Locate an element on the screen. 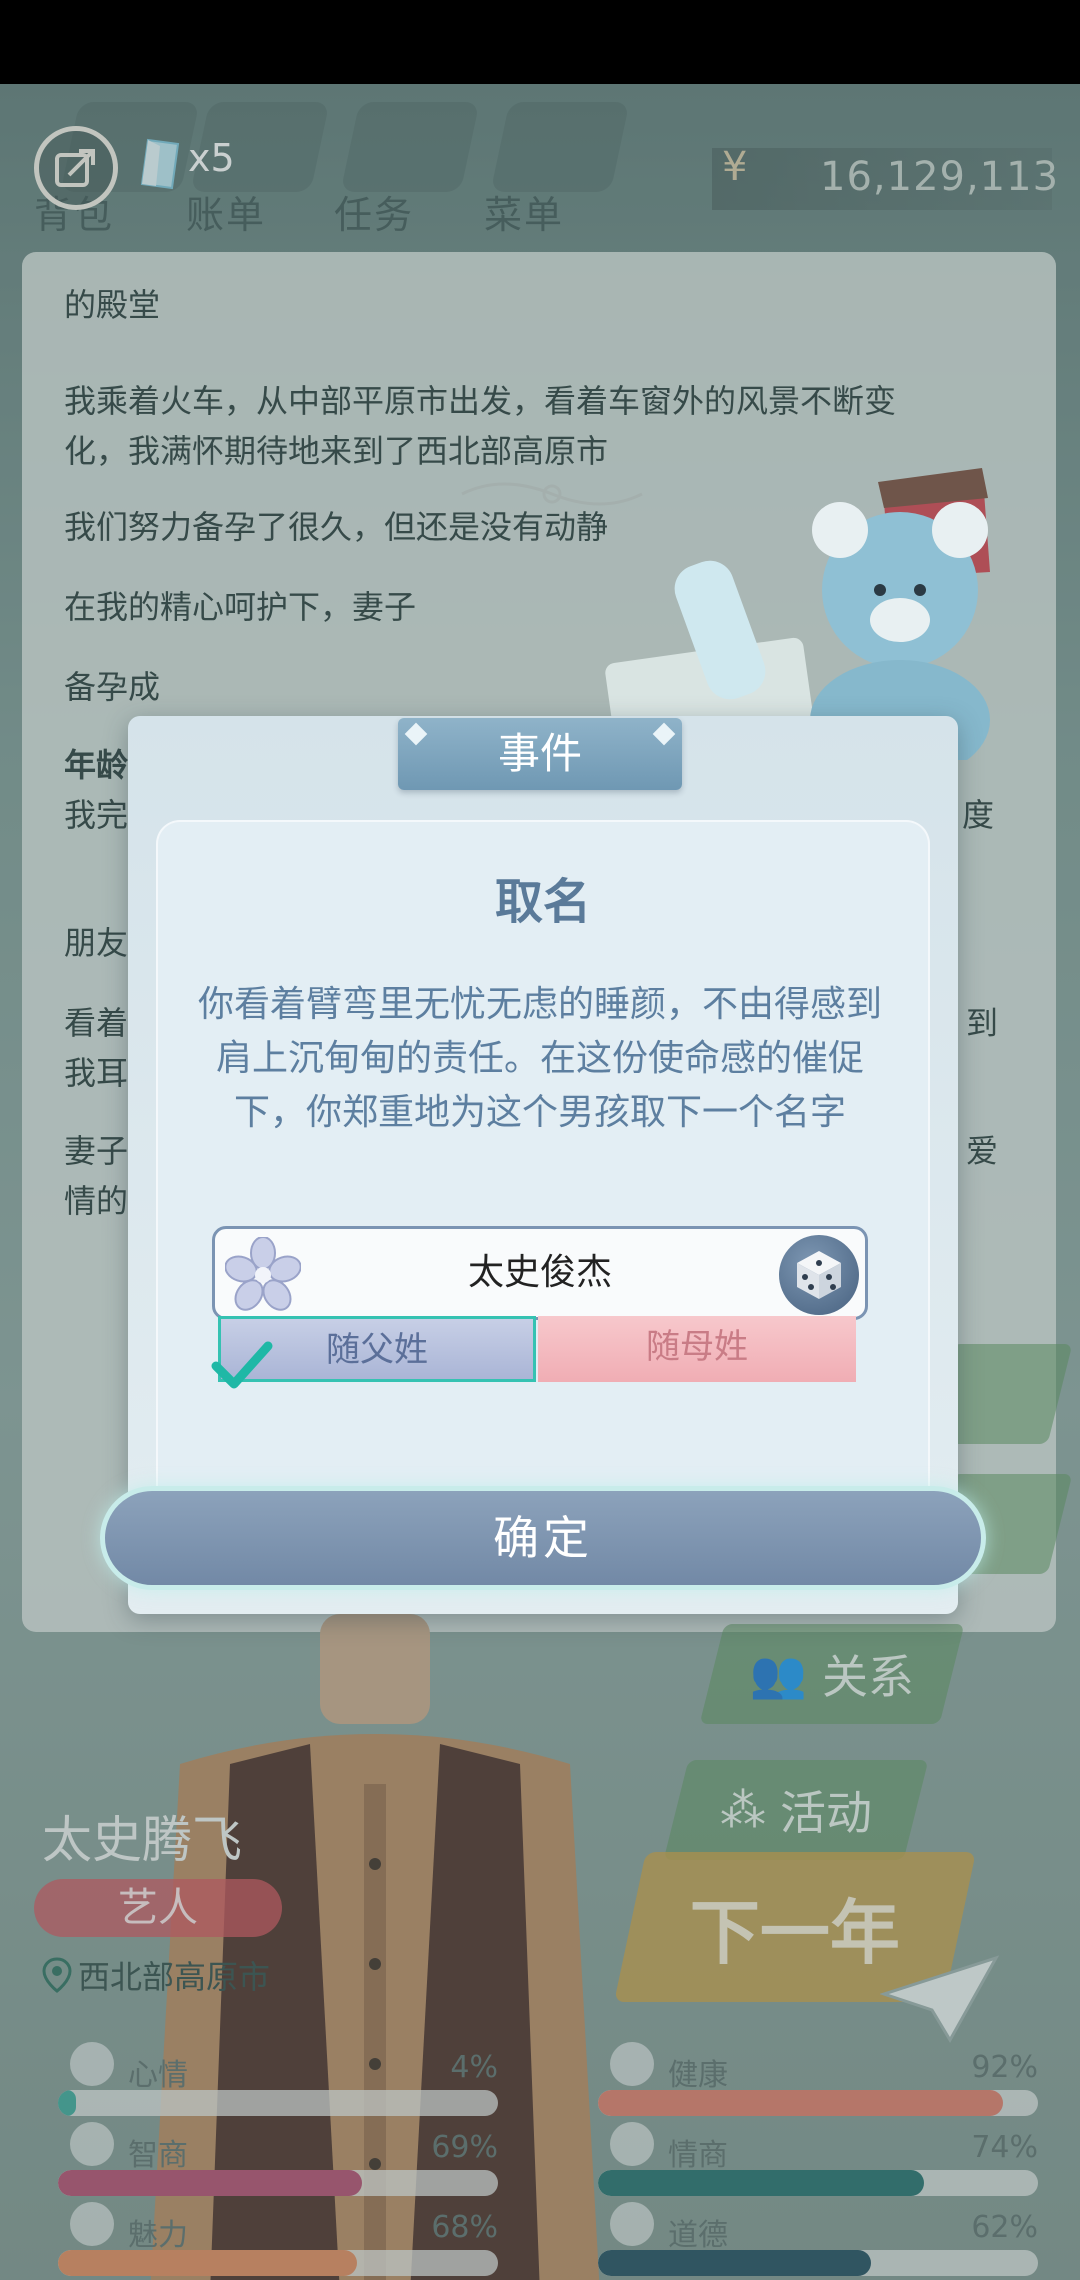 The height and width of the screenshot is (2280, 1080). checkmark-icon is located at coordinates (242, 1365).